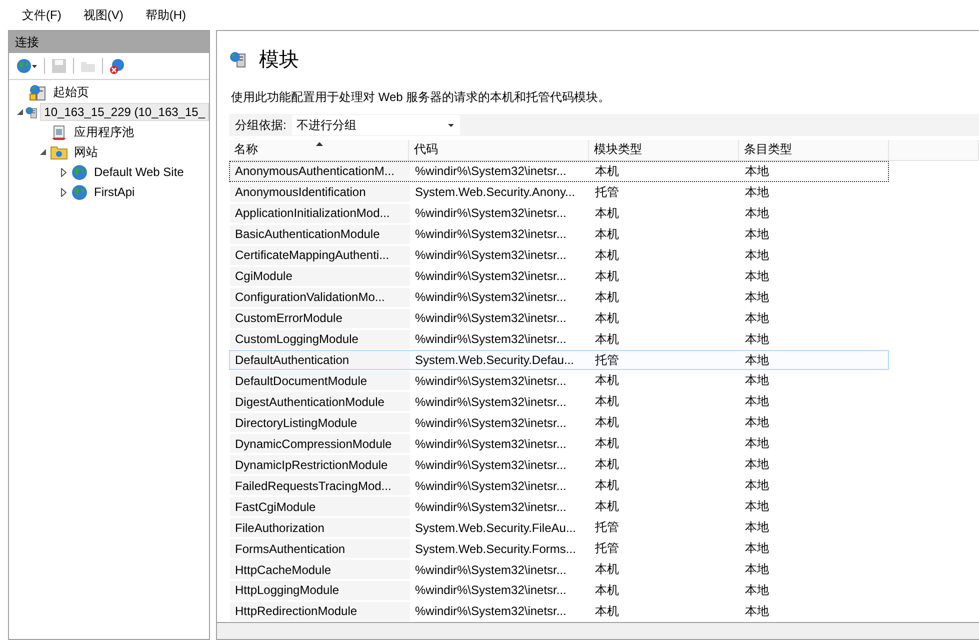  Describe the element at coordinates (559, 527) in the screenshot. I see `table-row: FileAuthorization System.Web.Security.FileAu... 托管 本地` at that location.